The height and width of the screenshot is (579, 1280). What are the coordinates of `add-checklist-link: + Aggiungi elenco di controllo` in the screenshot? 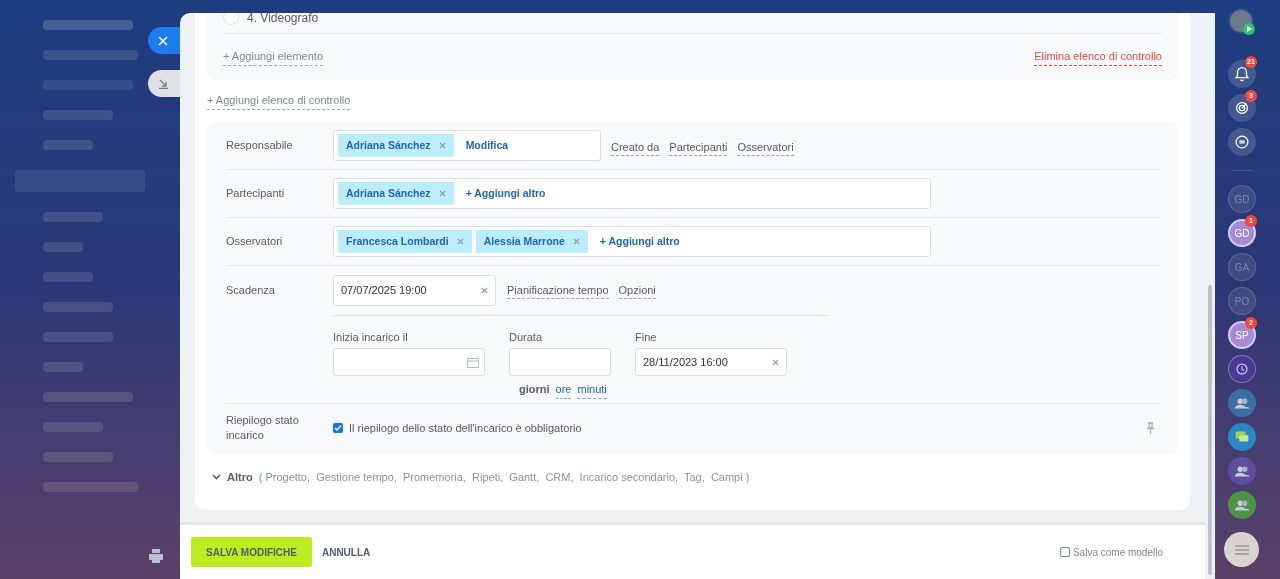 It's located at (279, 101).